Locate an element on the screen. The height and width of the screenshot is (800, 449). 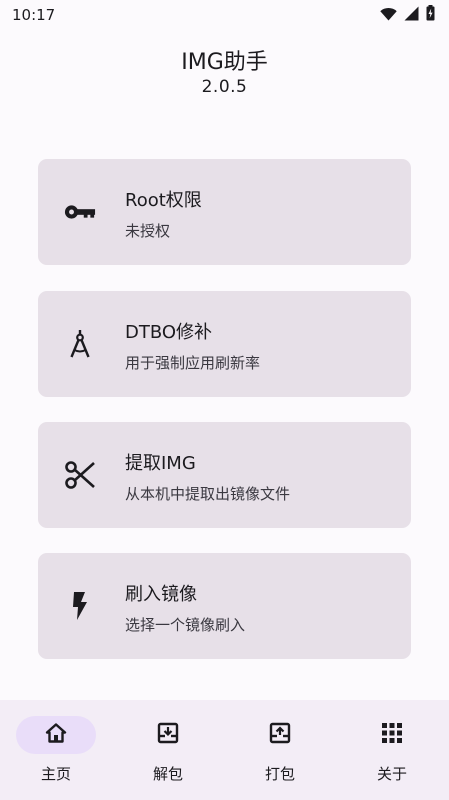
scissors-icon is located at coordinates (80, 475).